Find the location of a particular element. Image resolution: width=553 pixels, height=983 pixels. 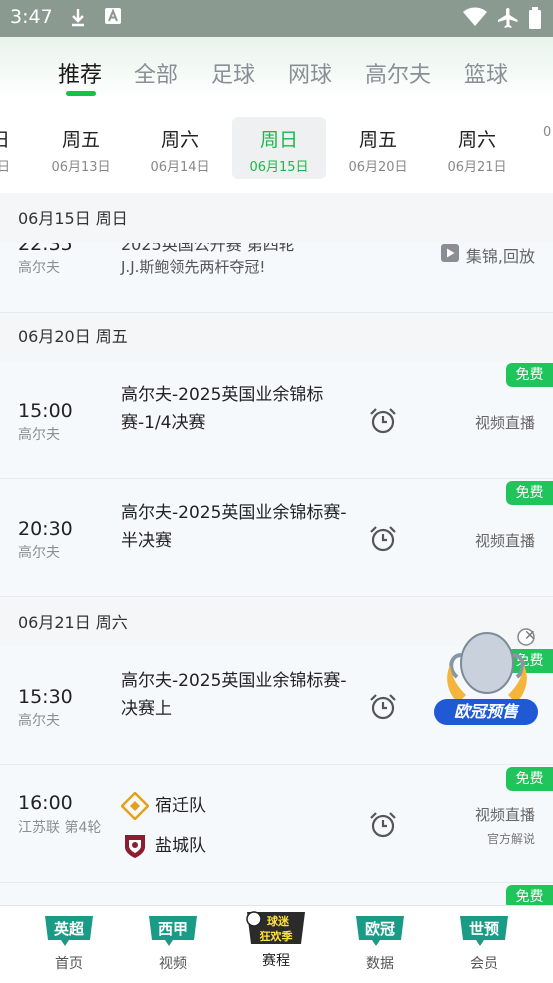

match-time: 15:00 is located at coordinates (45, 411).